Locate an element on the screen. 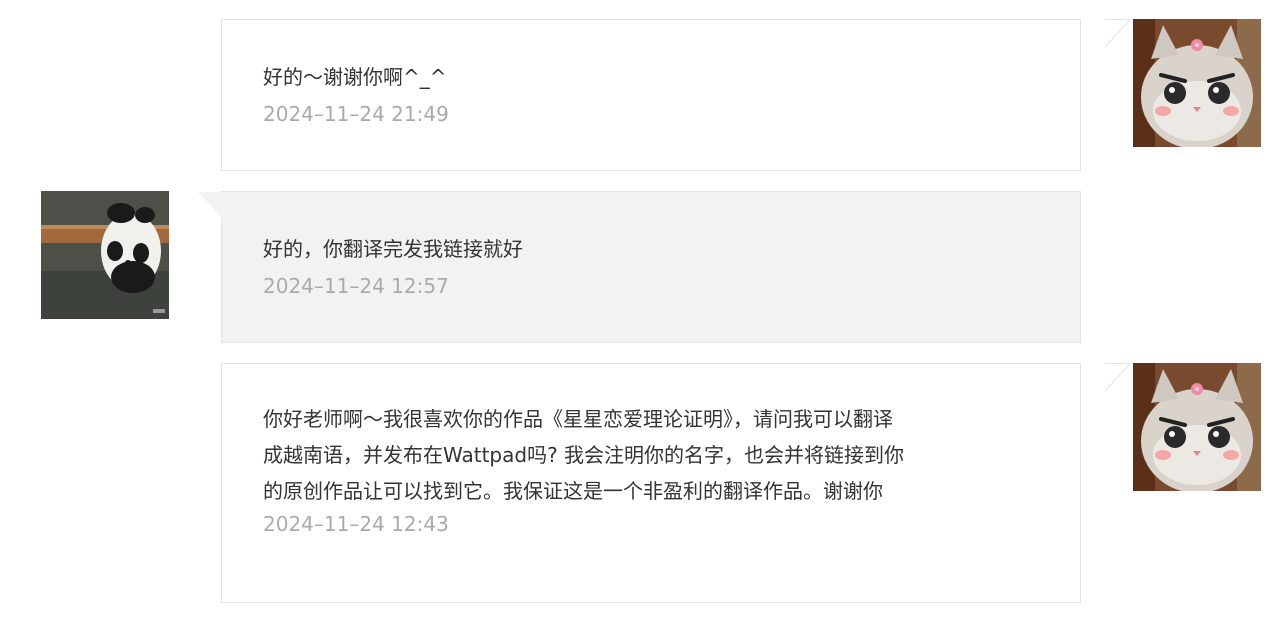 The height and width of the screenshot is (632, 1280). message-timestamp: 2024–11–24 21:49 is located at coordinates (356, 114).